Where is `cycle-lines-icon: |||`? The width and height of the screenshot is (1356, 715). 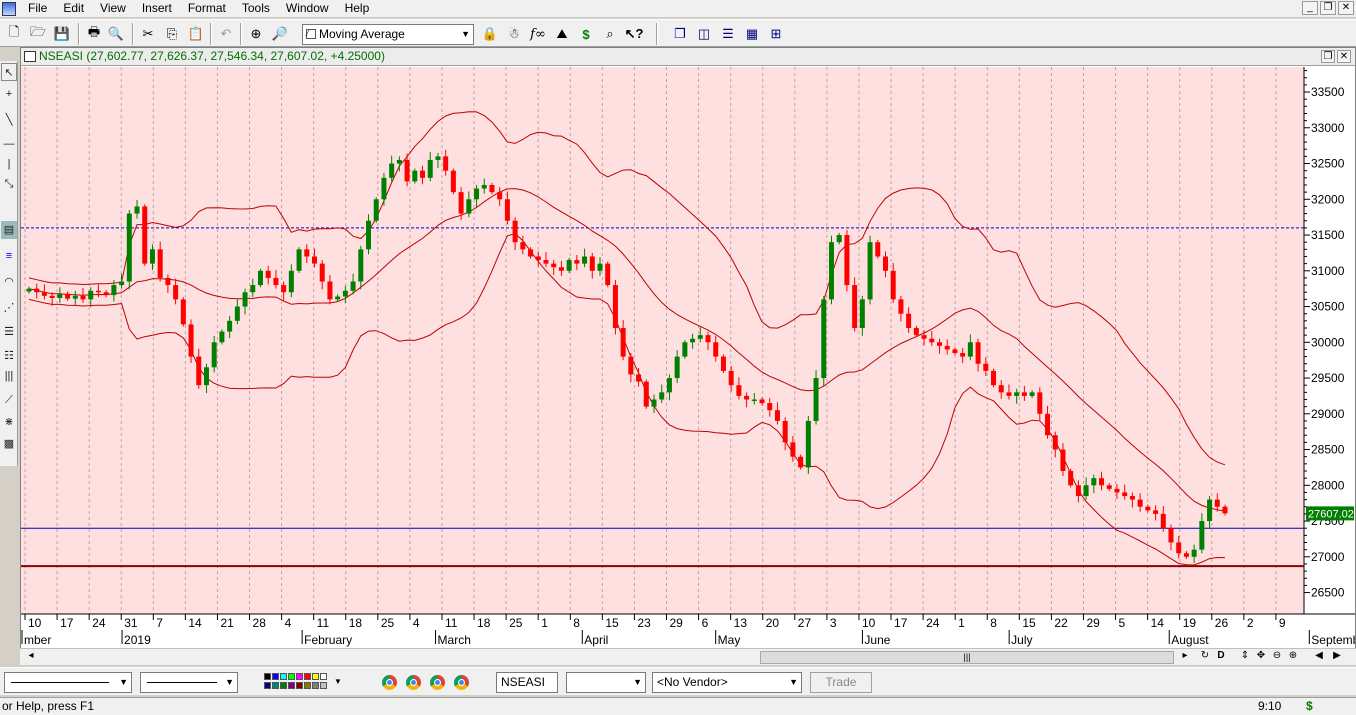 cycle-lines-icon: ||| is located at coordinates (9, 376).